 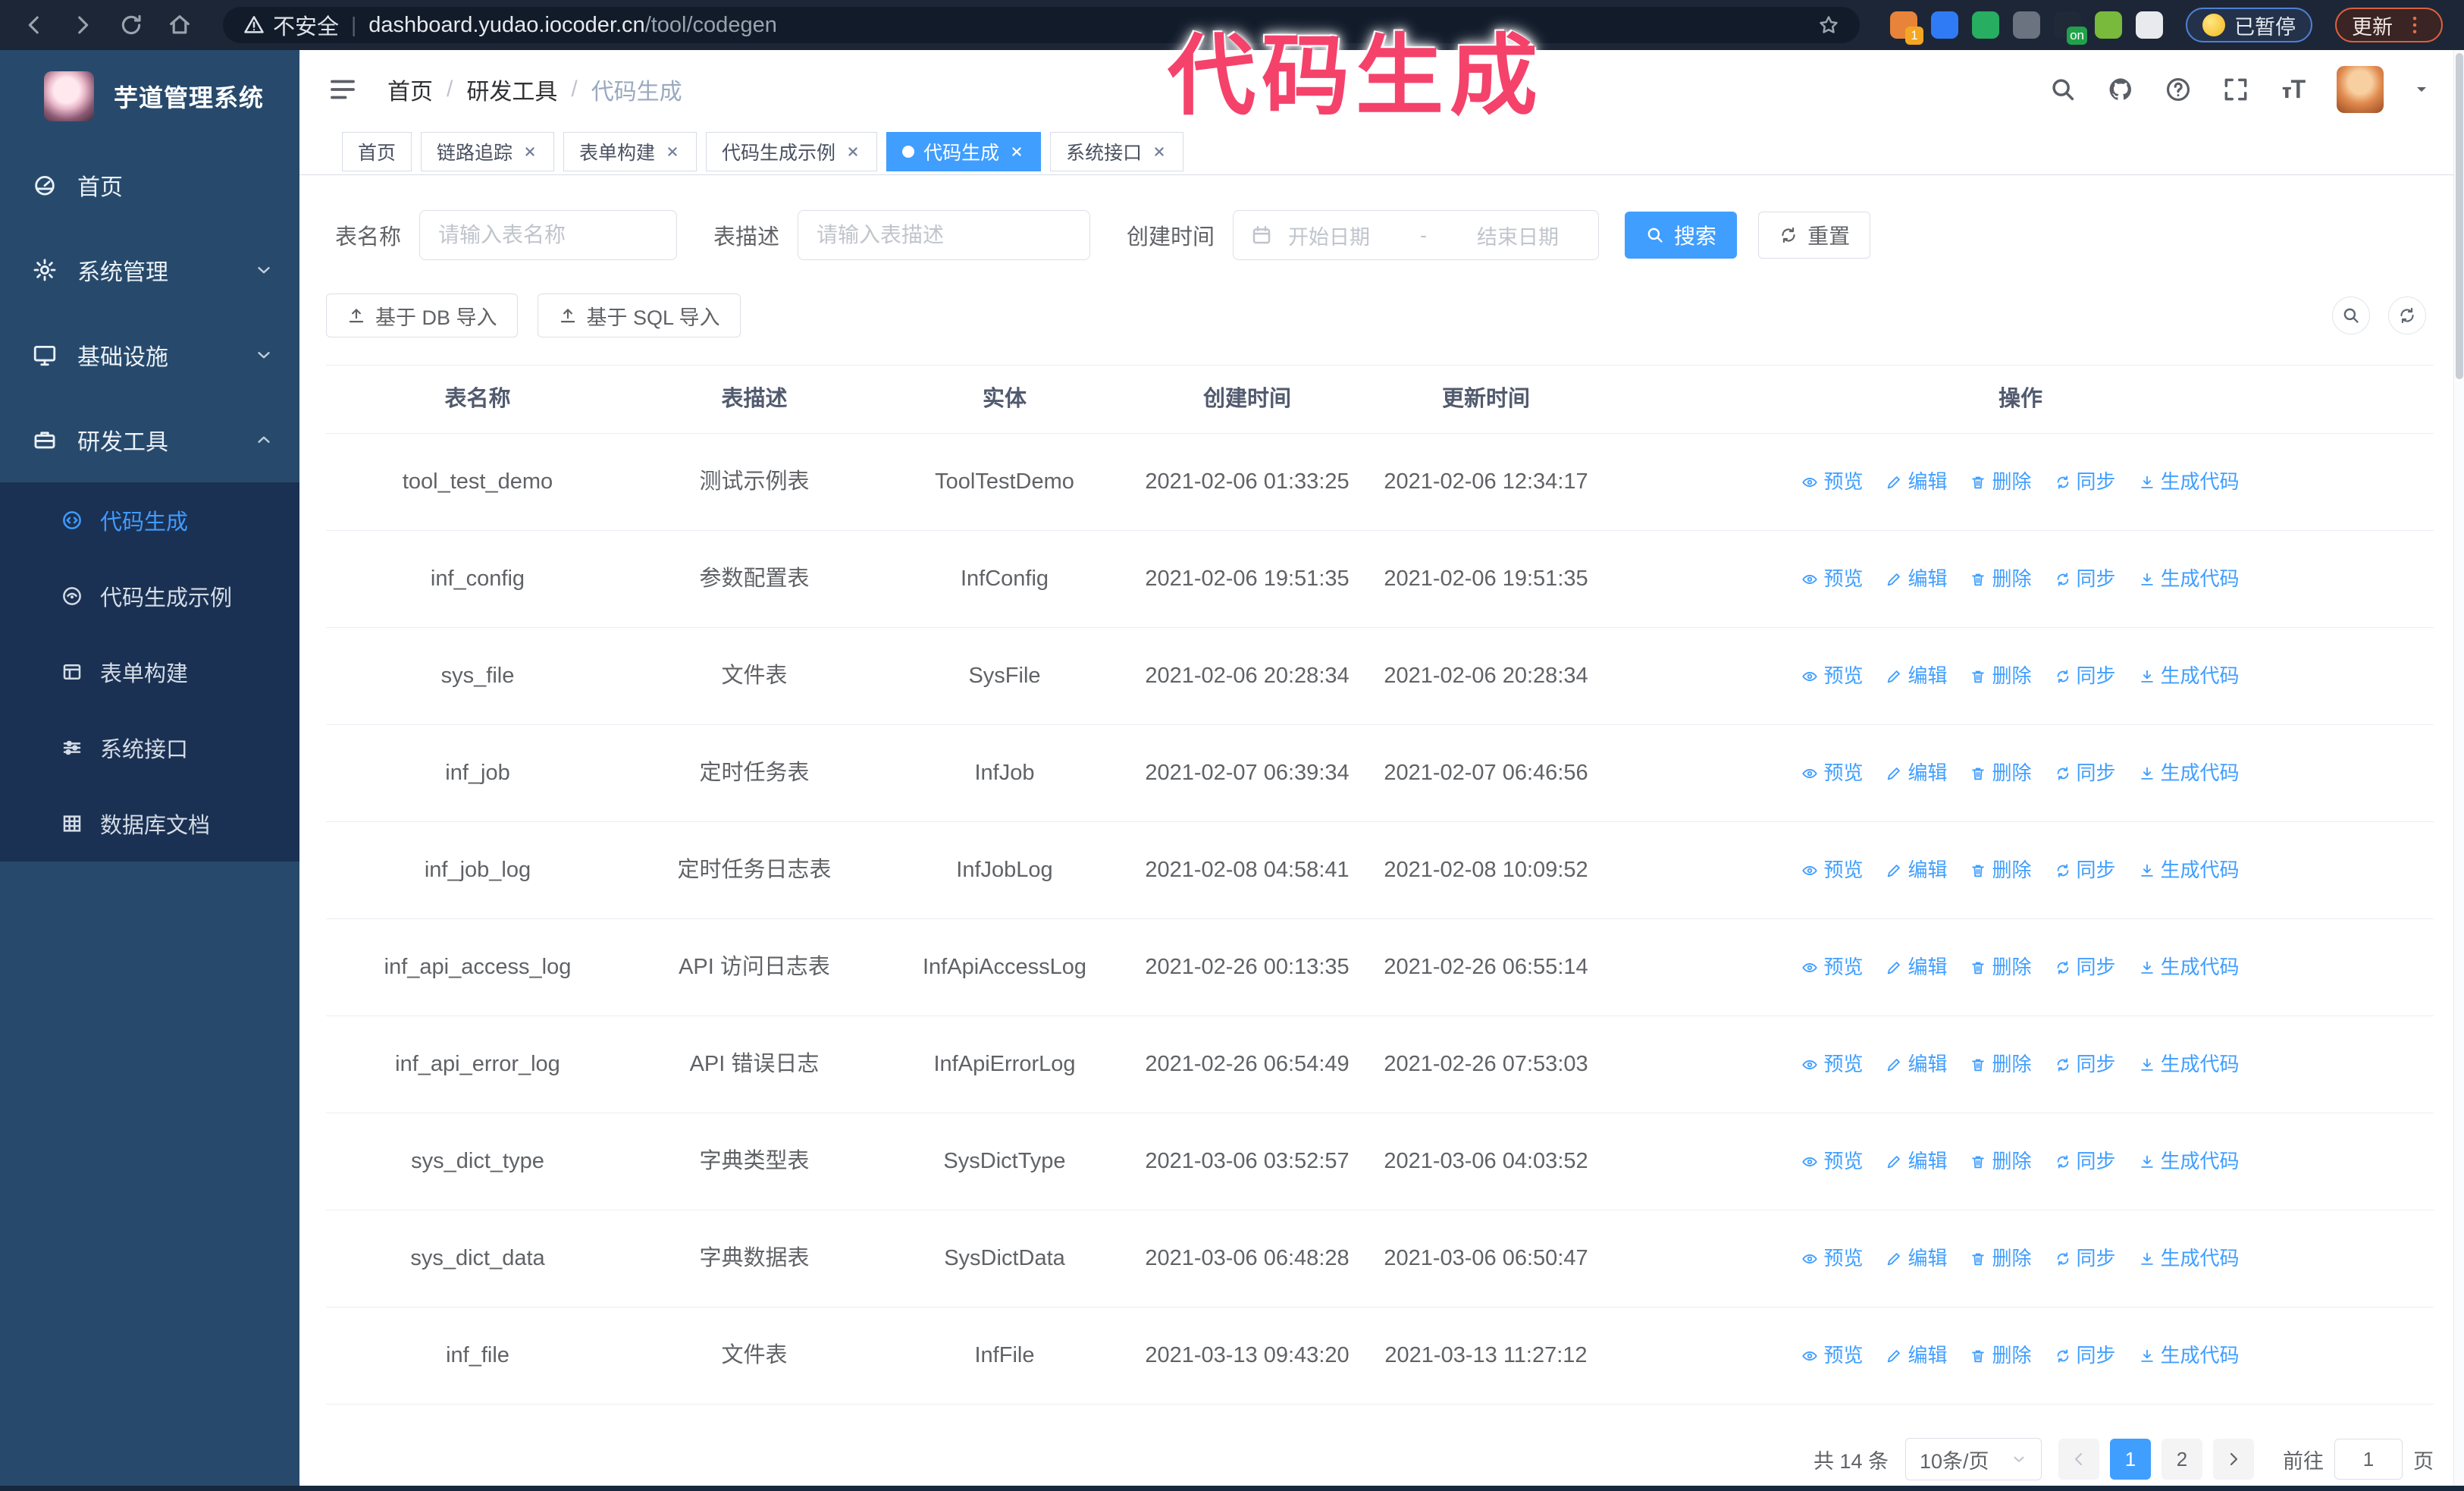 I want to click on date-range-picker: 开始日期 - 结束日期, so click(x=1417, y=235).